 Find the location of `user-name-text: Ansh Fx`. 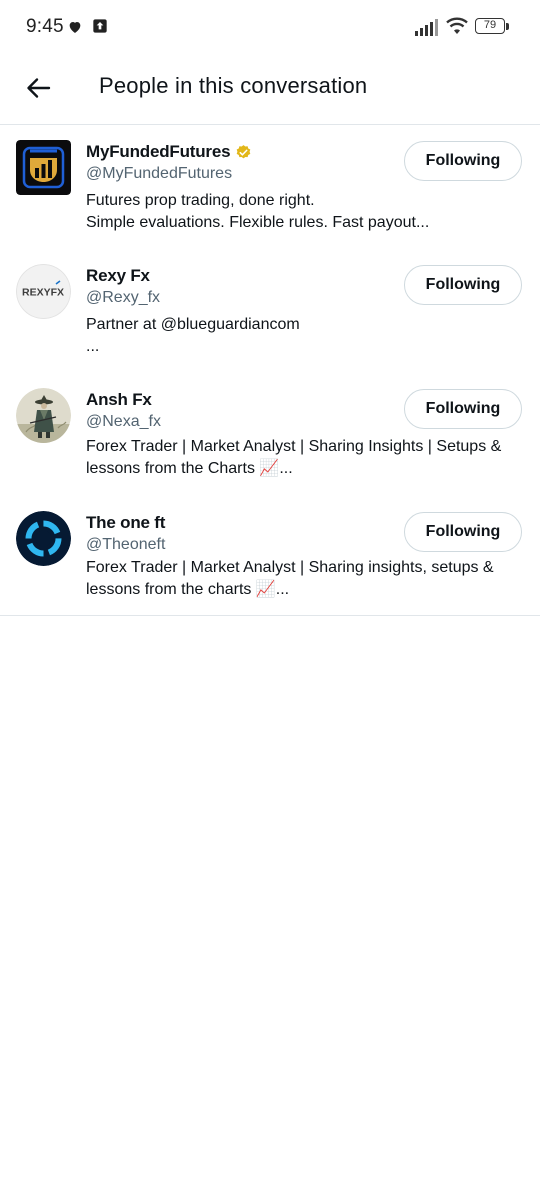

user-name-text: Ansh Fx is located at coordinates (119, 399).